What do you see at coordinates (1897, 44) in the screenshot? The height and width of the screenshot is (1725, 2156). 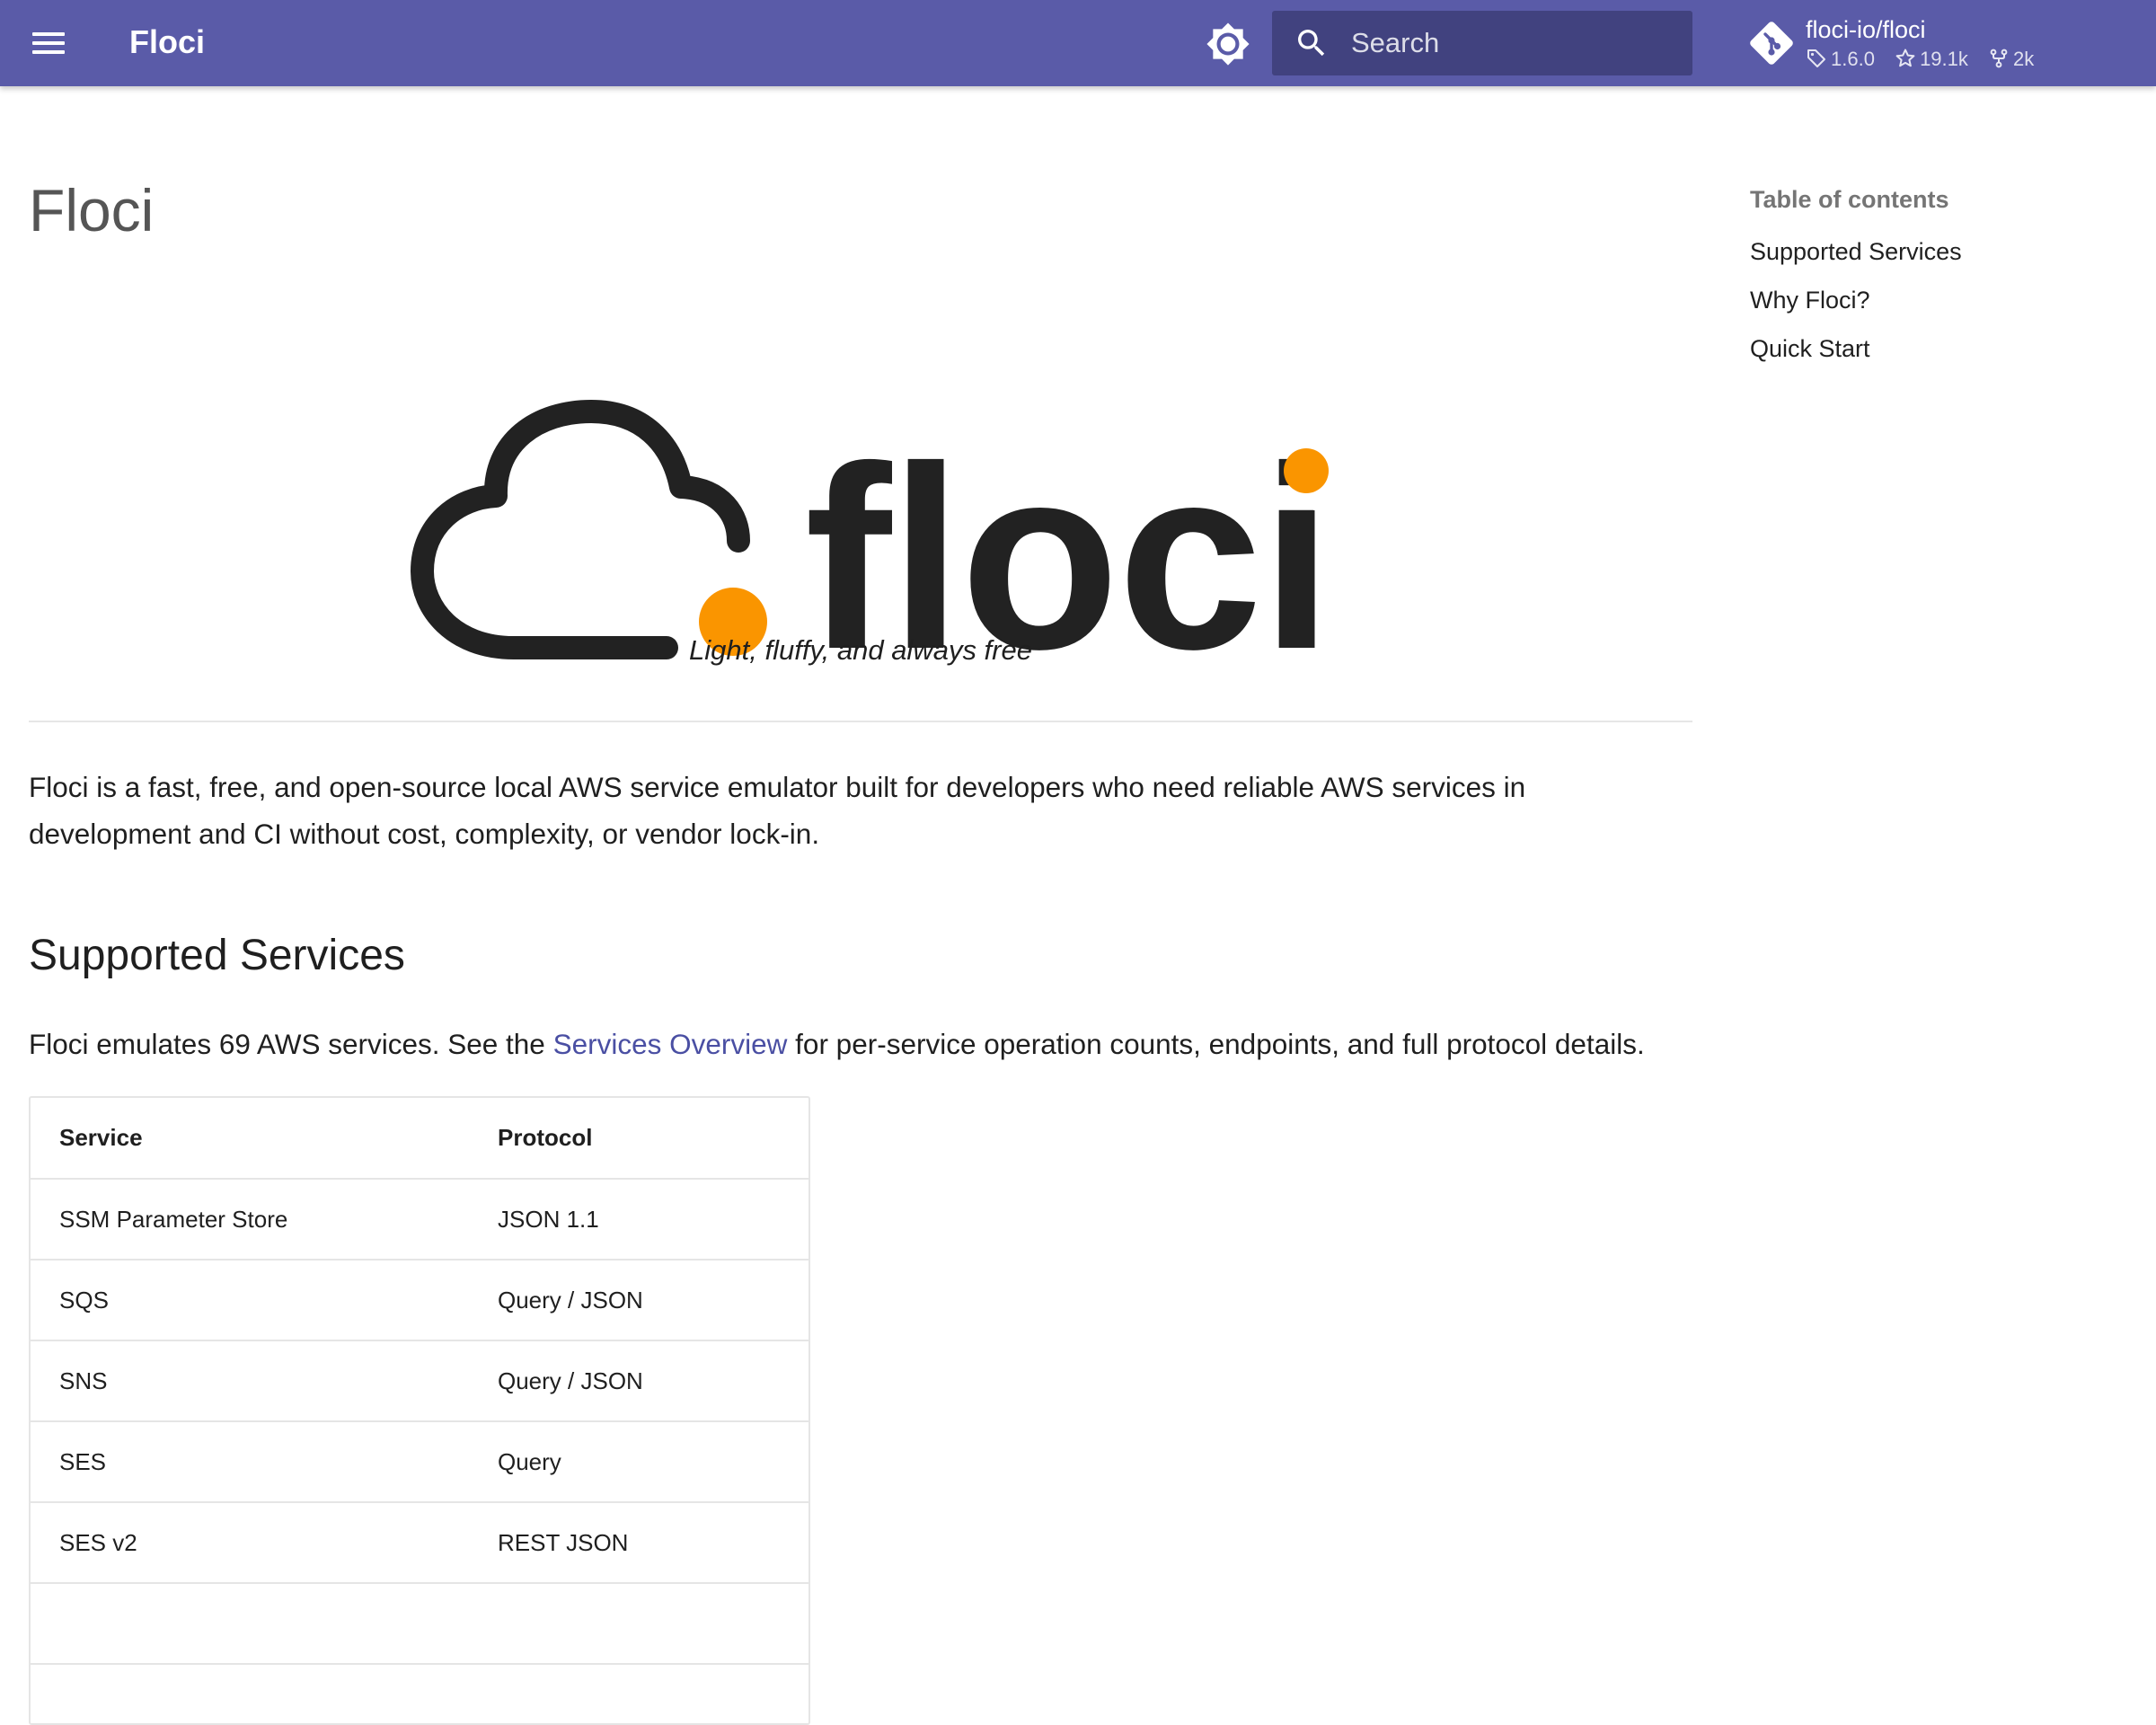 I see `repo-link: floci-io/floci 1.6.0 19.1k 2k` at bounding box center [1897, 44].